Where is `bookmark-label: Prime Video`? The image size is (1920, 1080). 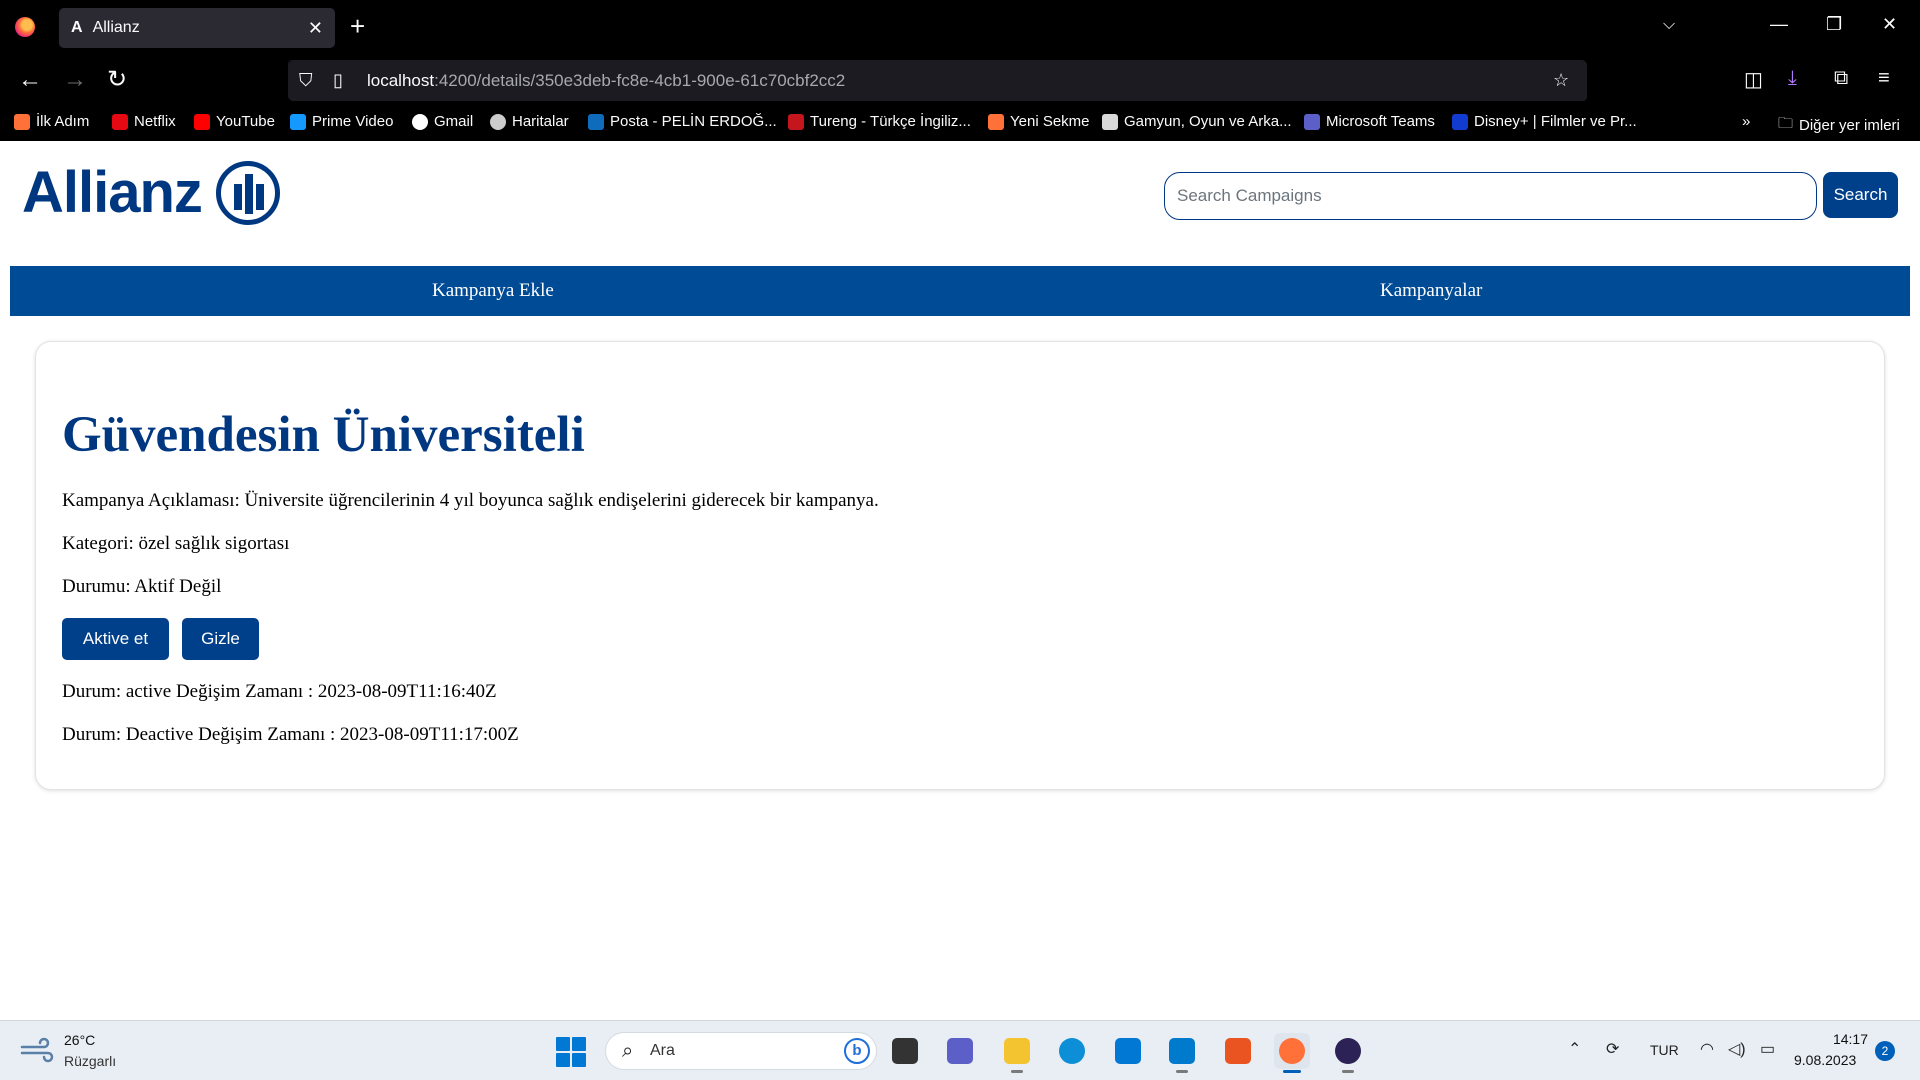
bookmark-label: Prime Video is located at coordinates (353, 121).